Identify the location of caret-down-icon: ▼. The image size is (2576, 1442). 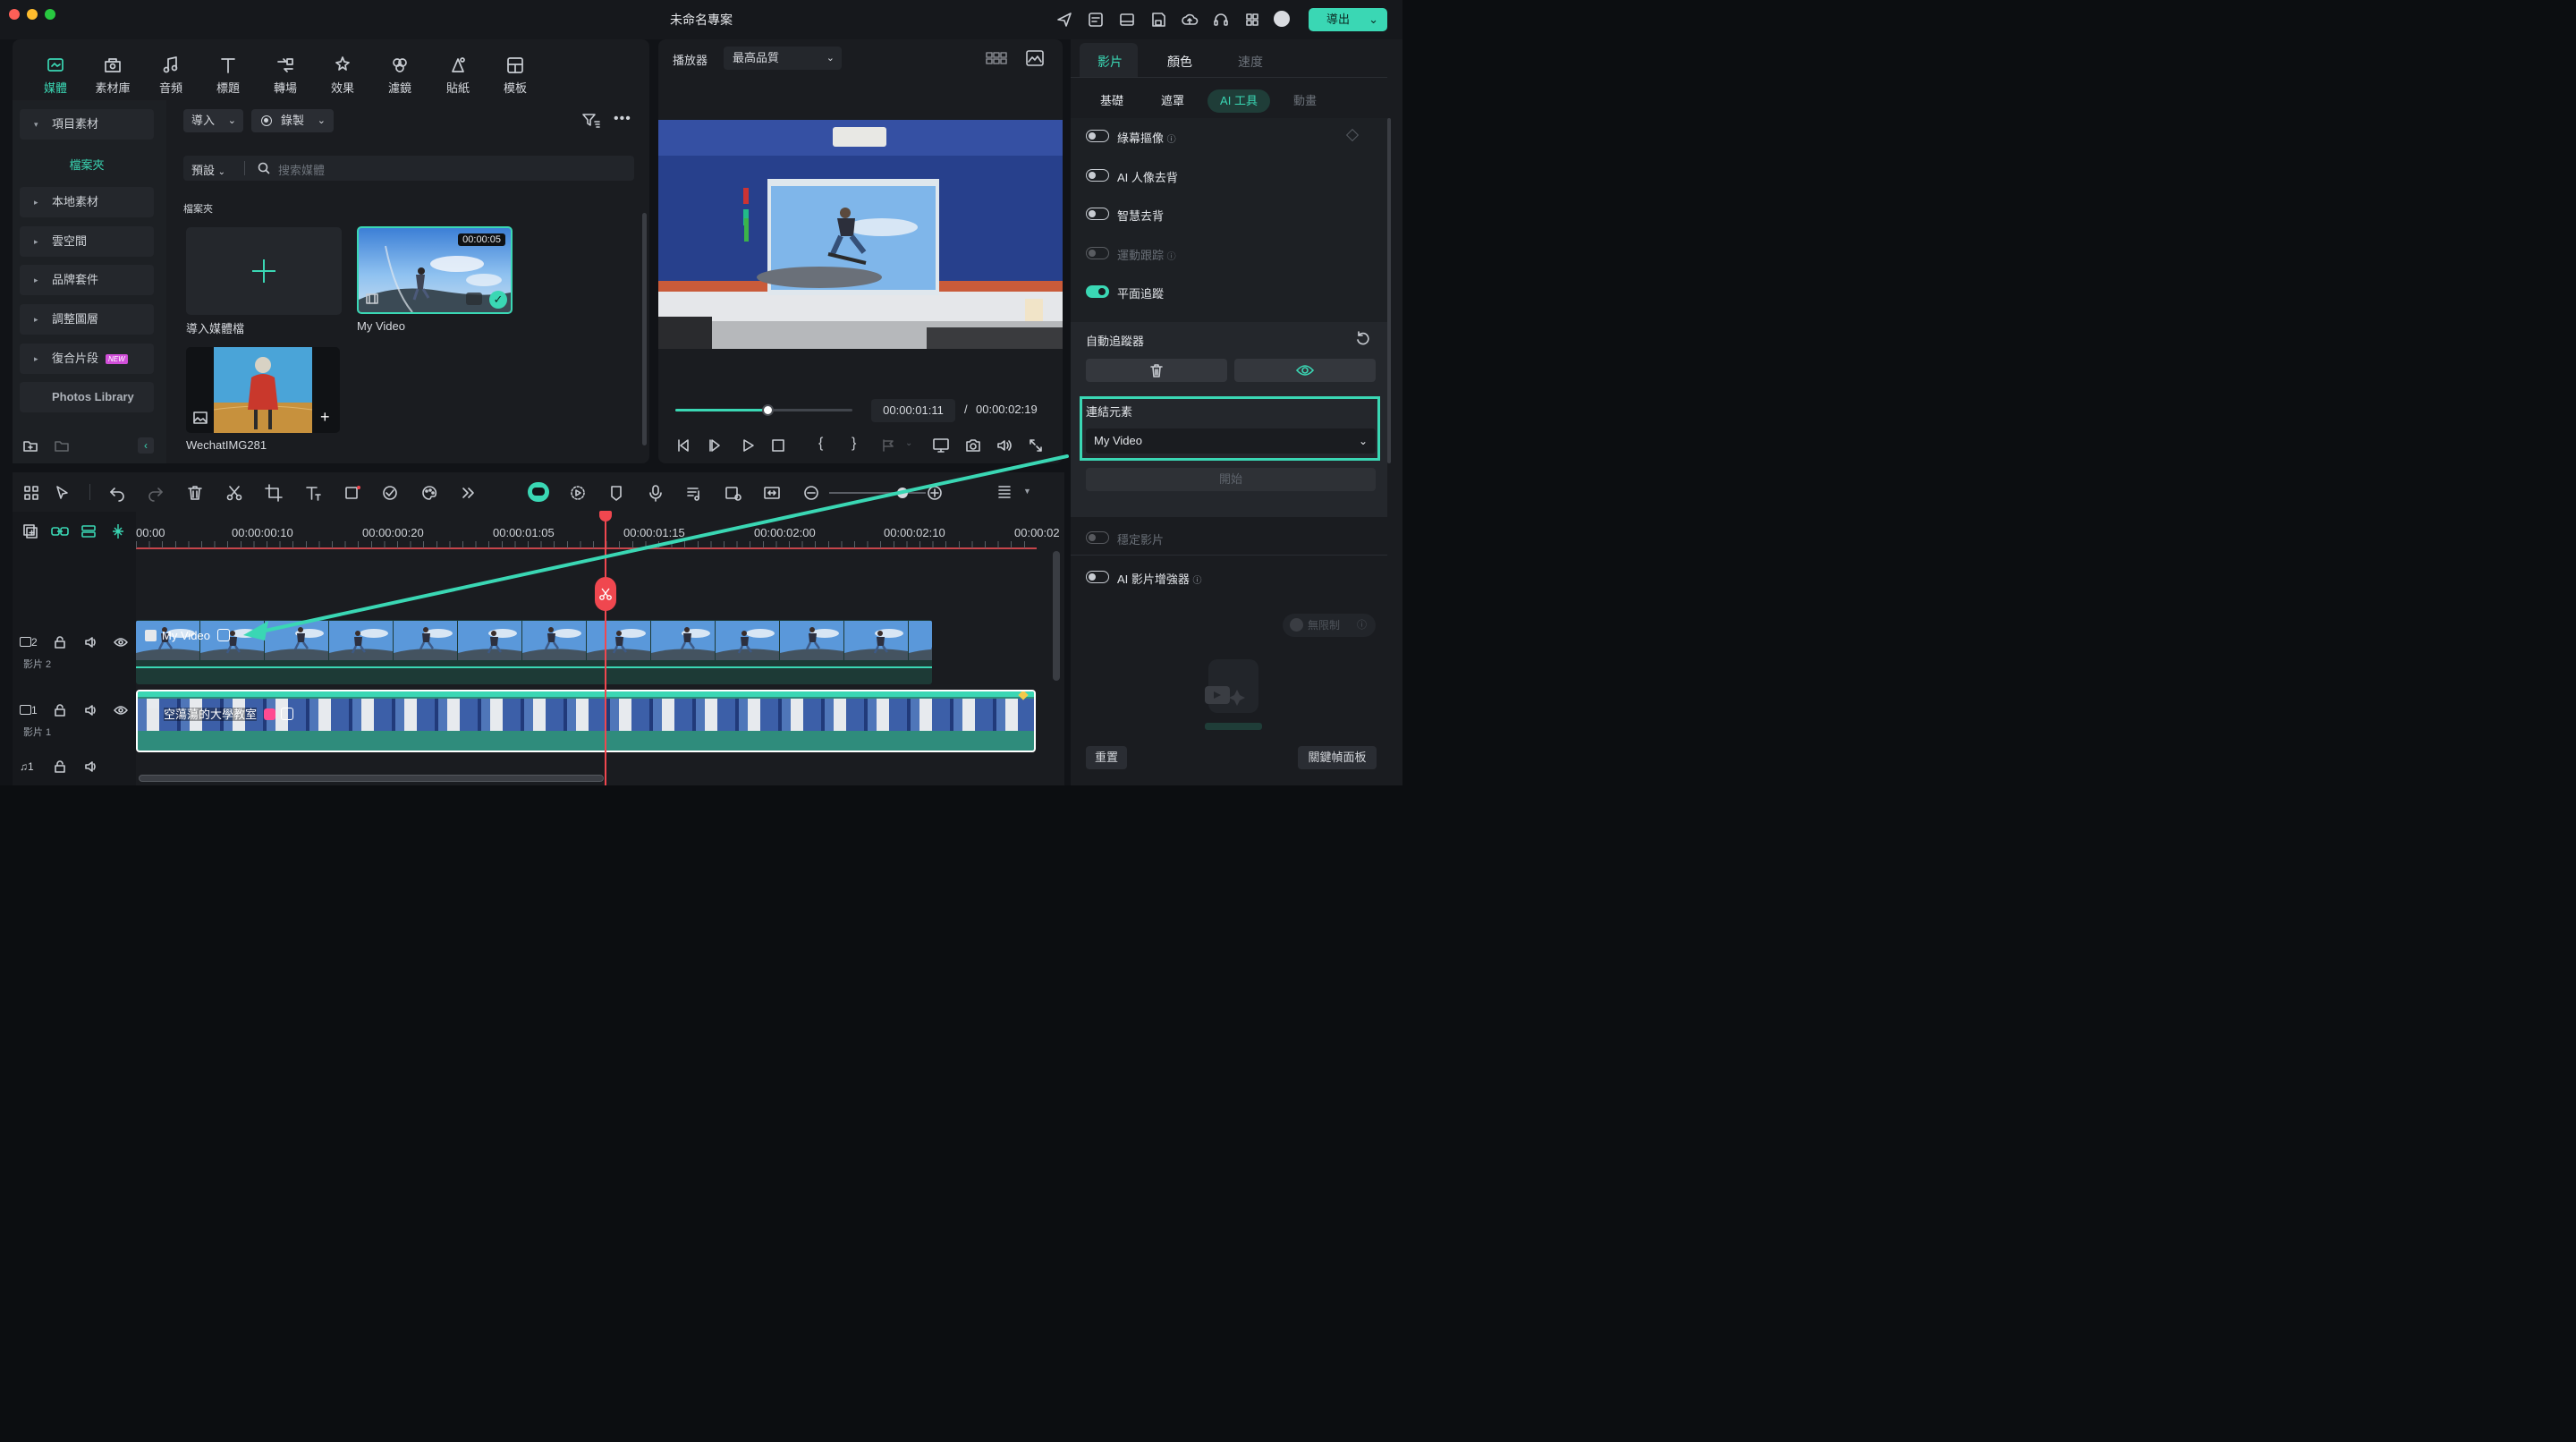
(1027, 491).